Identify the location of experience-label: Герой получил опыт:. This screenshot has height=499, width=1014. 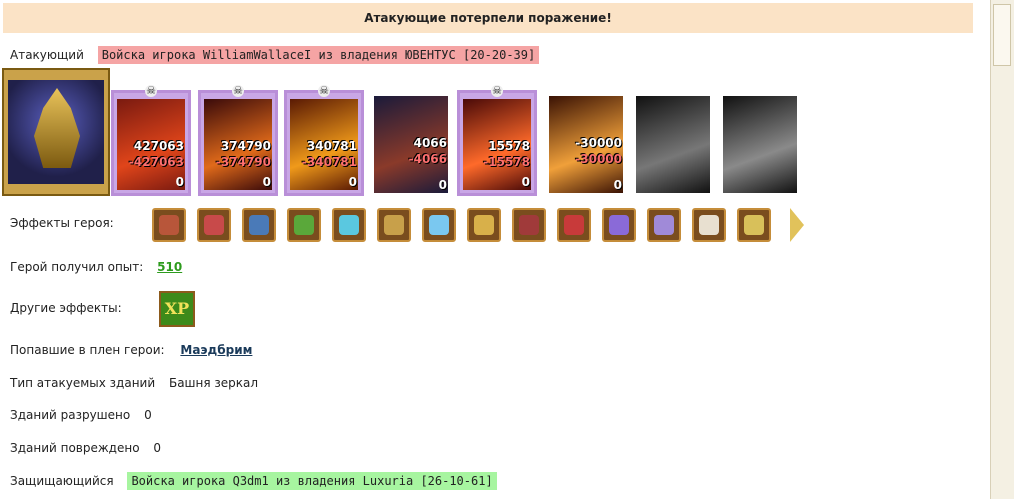
(77, 267).